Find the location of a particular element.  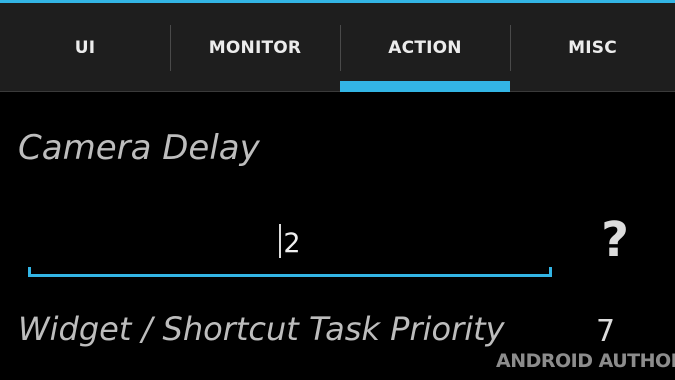

input-underline-right-tick is located at coordinates (550, 272).